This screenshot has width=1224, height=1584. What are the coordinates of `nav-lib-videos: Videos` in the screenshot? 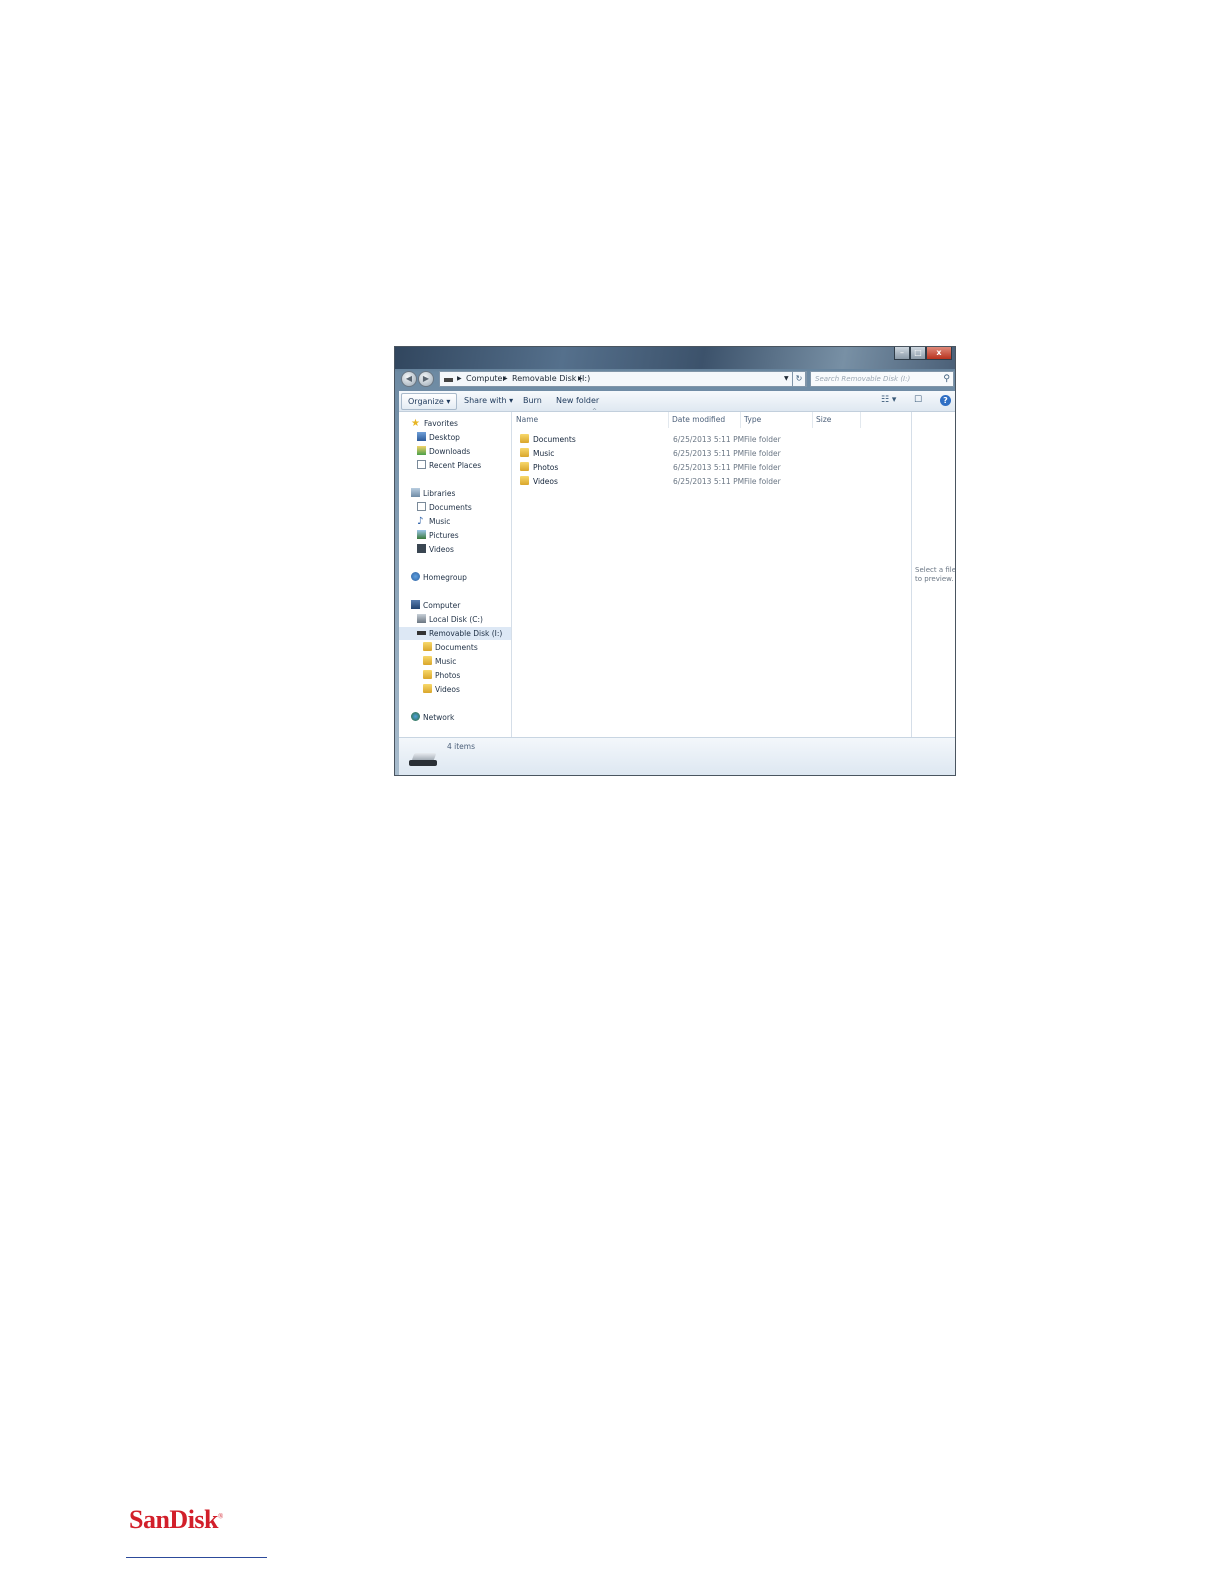 It's located at (435, 549).